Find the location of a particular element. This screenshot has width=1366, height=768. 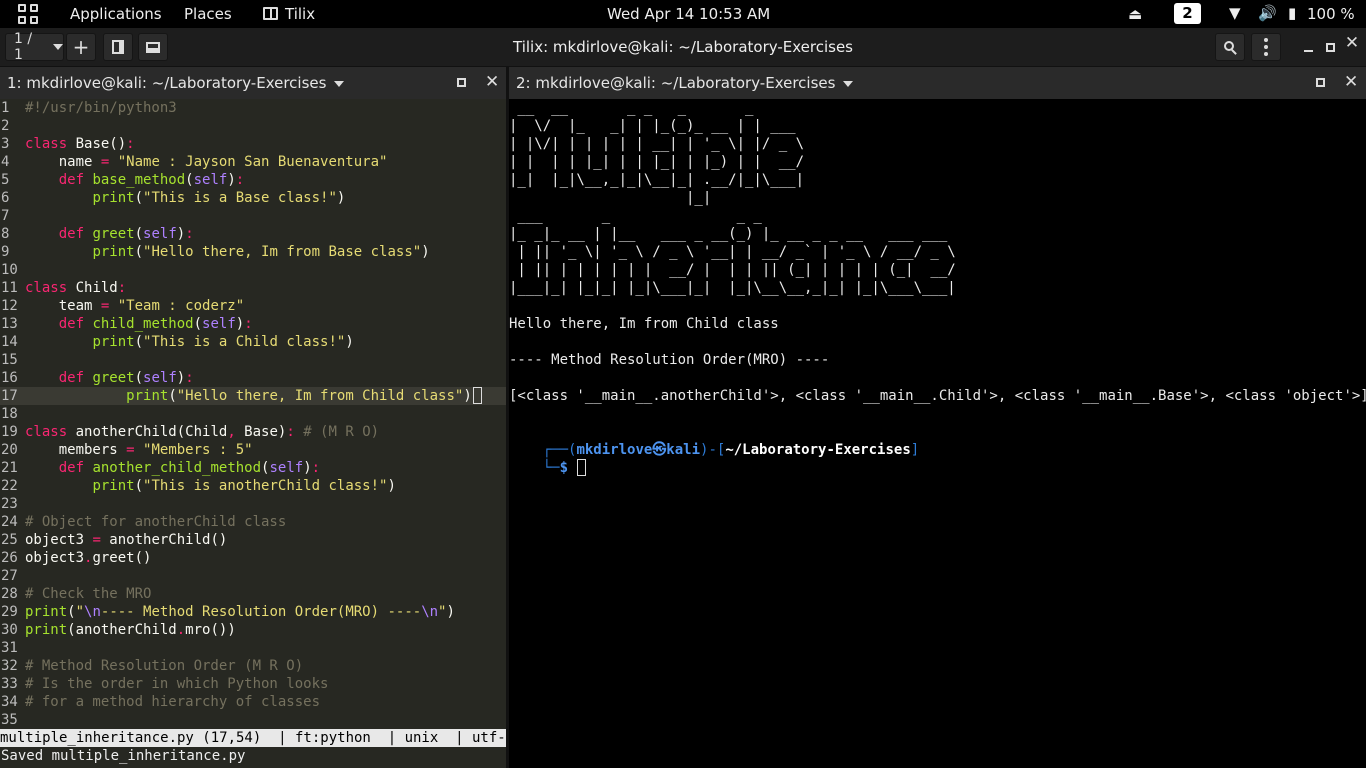

code-line: 2 is located at coordinates (253, 126).